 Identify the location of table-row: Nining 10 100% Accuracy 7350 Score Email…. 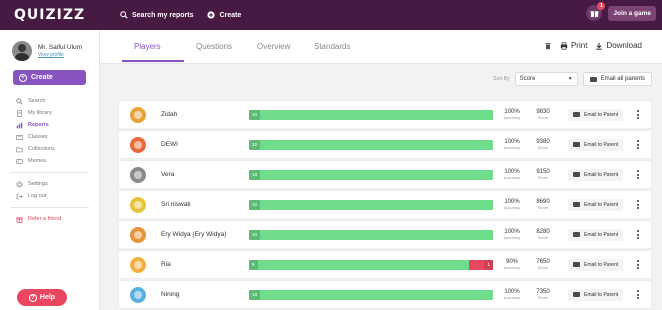
(385, 294).